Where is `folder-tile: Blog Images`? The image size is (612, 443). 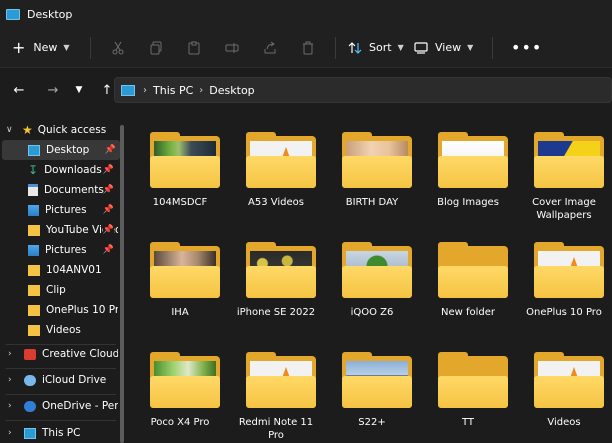
folder-tile: Blog Images is located at coordinates (468, 171).